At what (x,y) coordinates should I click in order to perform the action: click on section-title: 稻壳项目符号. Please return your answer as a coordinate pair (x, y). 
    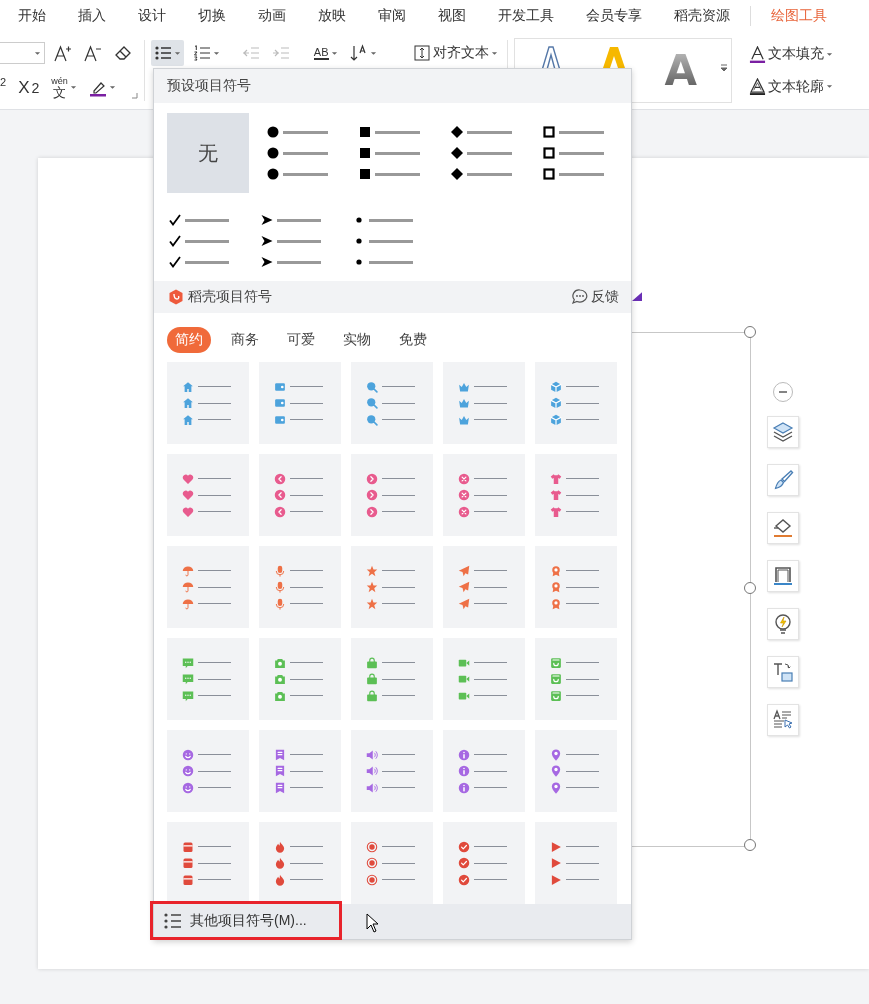
    Looking at the image, I should click on (230, 297).